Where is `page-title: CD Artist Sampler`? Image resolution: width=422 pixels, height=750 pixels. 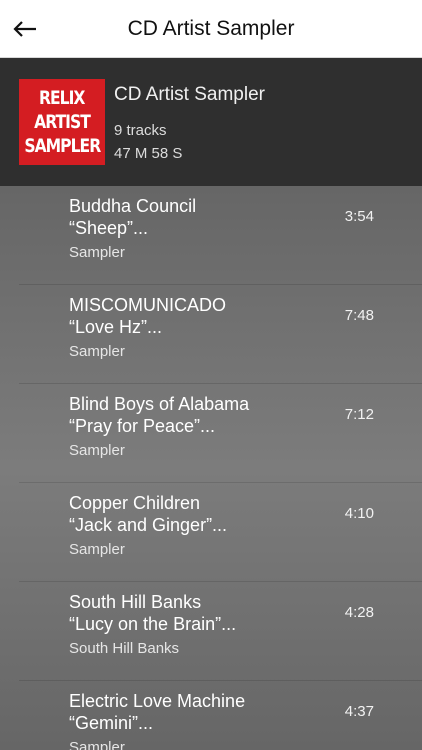
page-title: CD Artist Sampler is located at coordinates (211, 28).